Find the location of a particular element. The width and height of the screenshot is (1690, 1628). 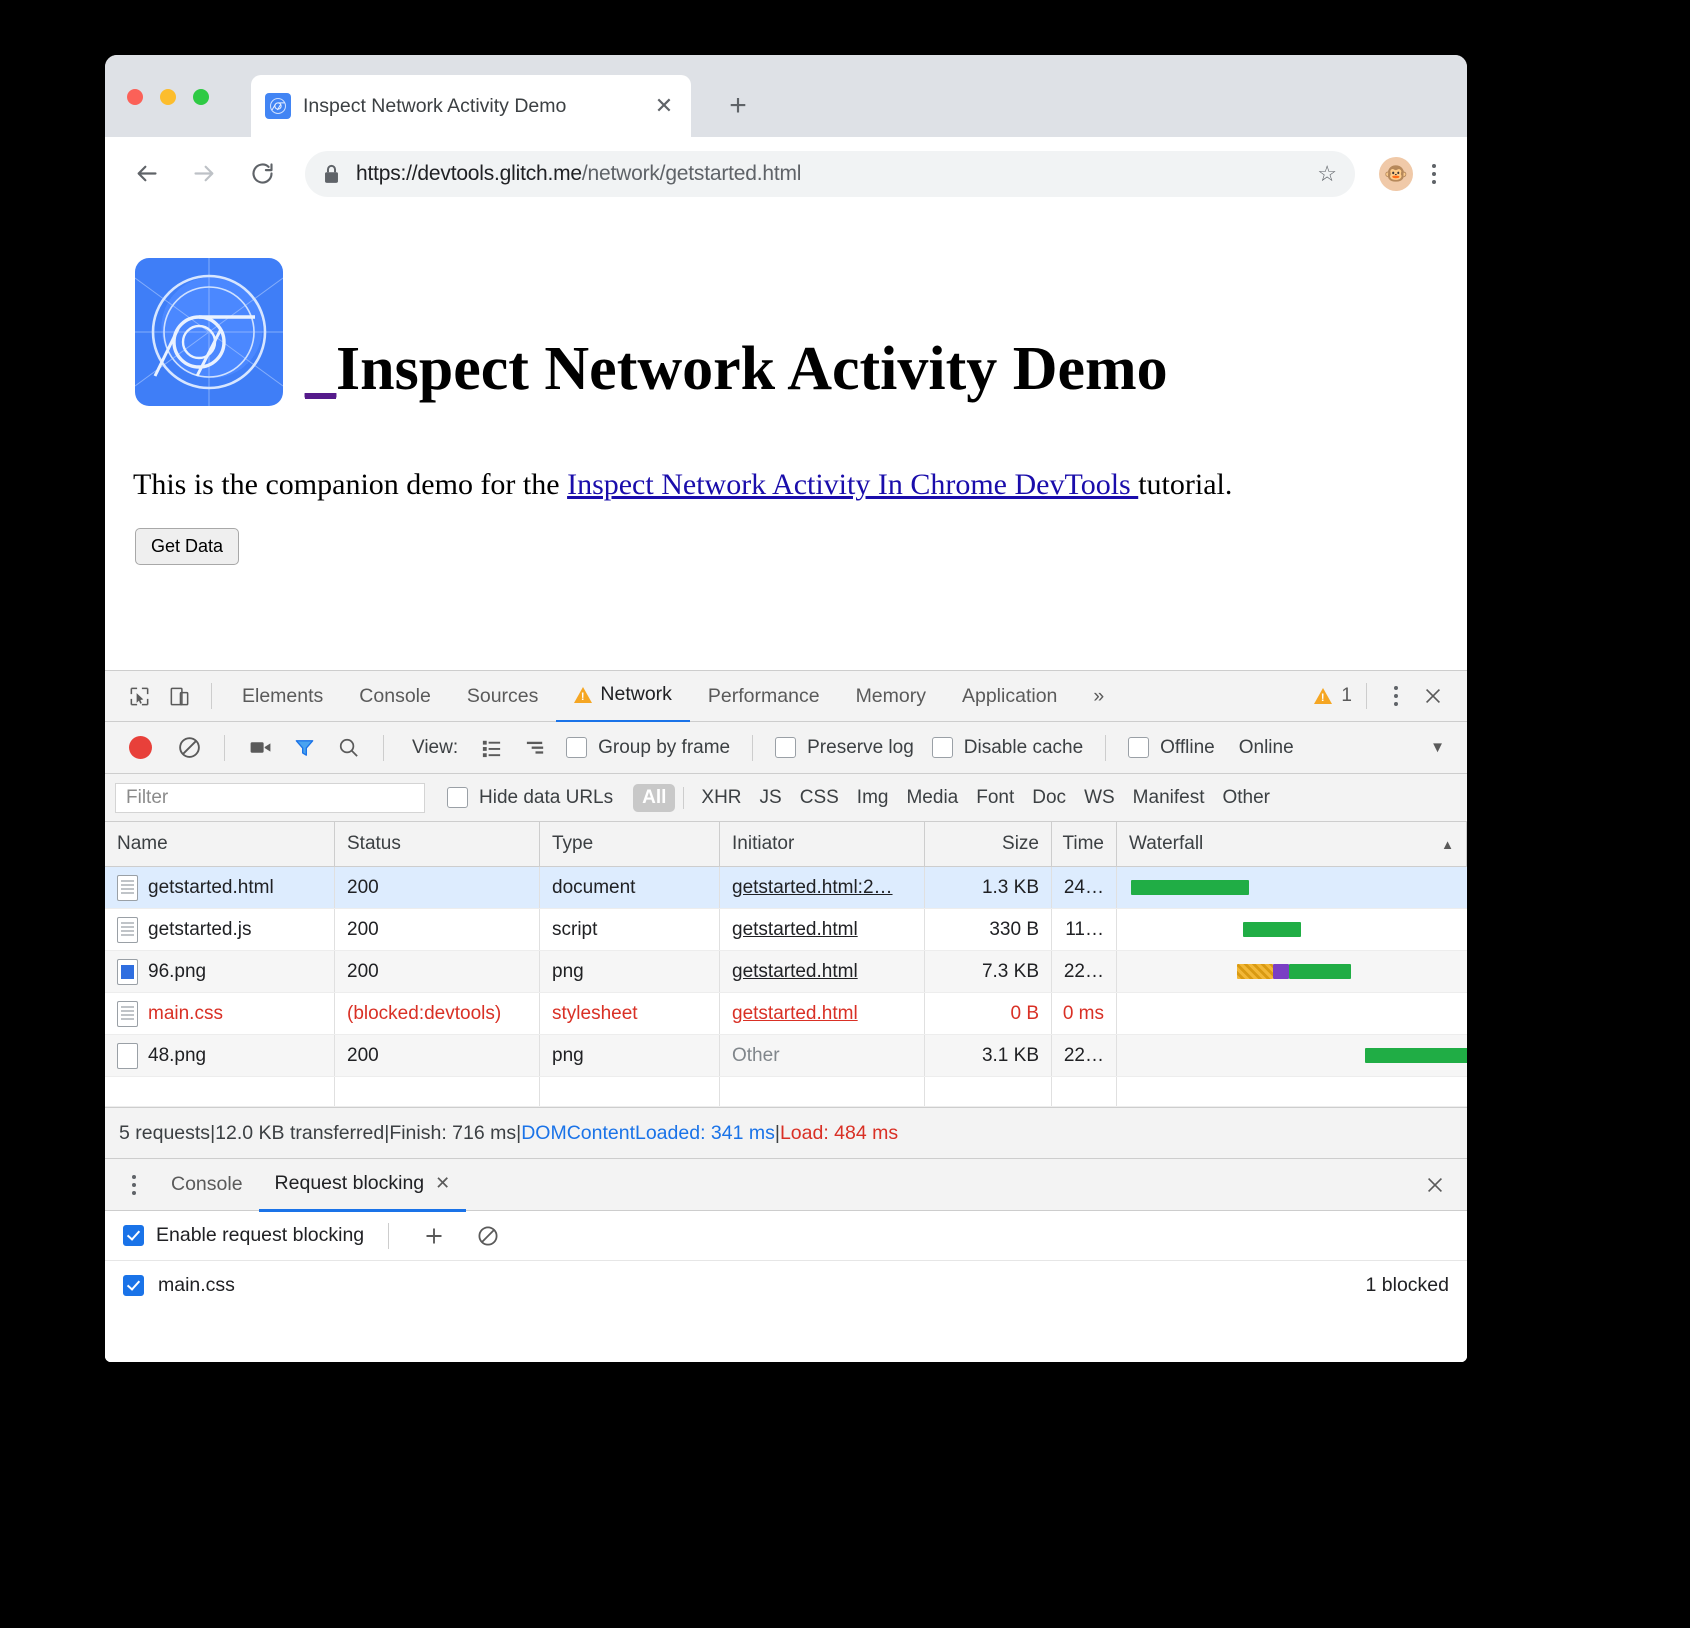

tab-sources: Sources is located at coordinates (503, 696).